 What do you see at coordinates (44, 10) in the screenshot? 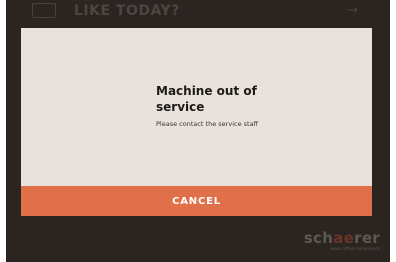
I see `back-icon` at bounding box center [44, 10].